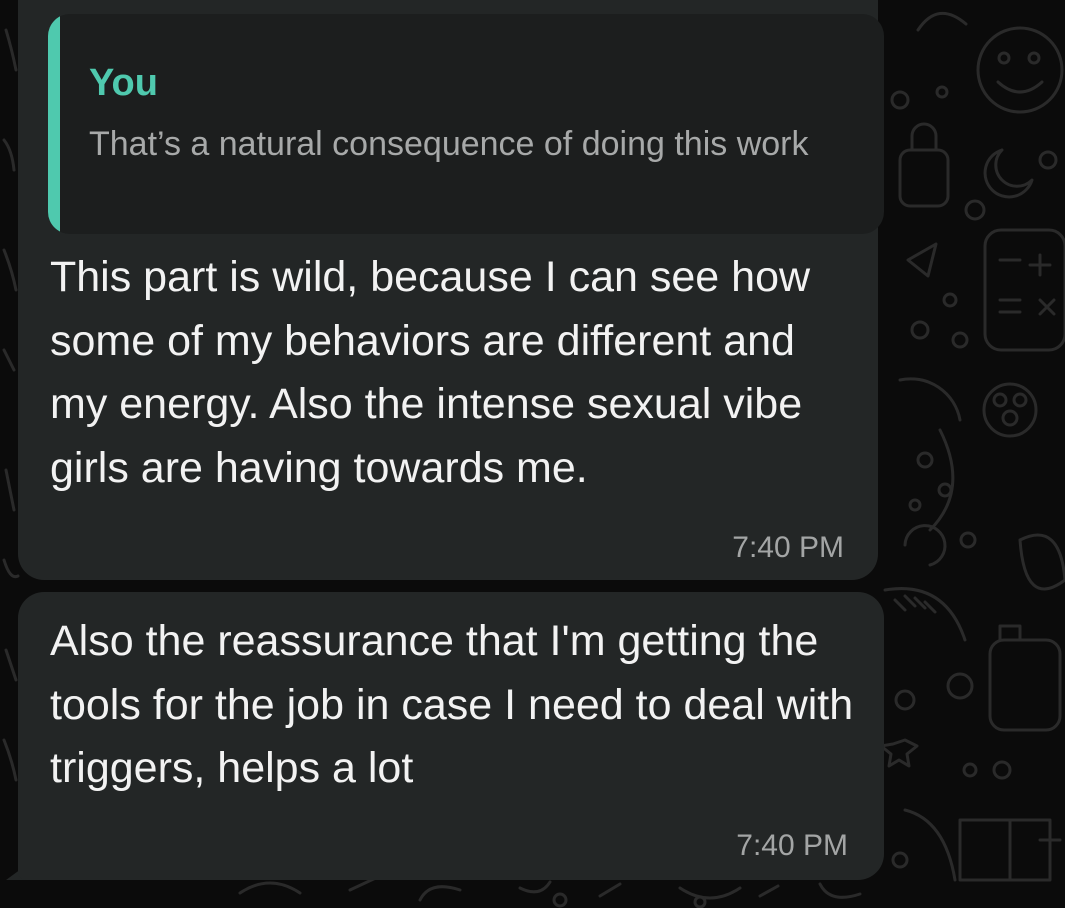 This screenshot has width=1065, height=908. What do you see at coordinates (123, 83) in the screenshot?
I see `quoted-author: You` at bounding box center [123, 83].